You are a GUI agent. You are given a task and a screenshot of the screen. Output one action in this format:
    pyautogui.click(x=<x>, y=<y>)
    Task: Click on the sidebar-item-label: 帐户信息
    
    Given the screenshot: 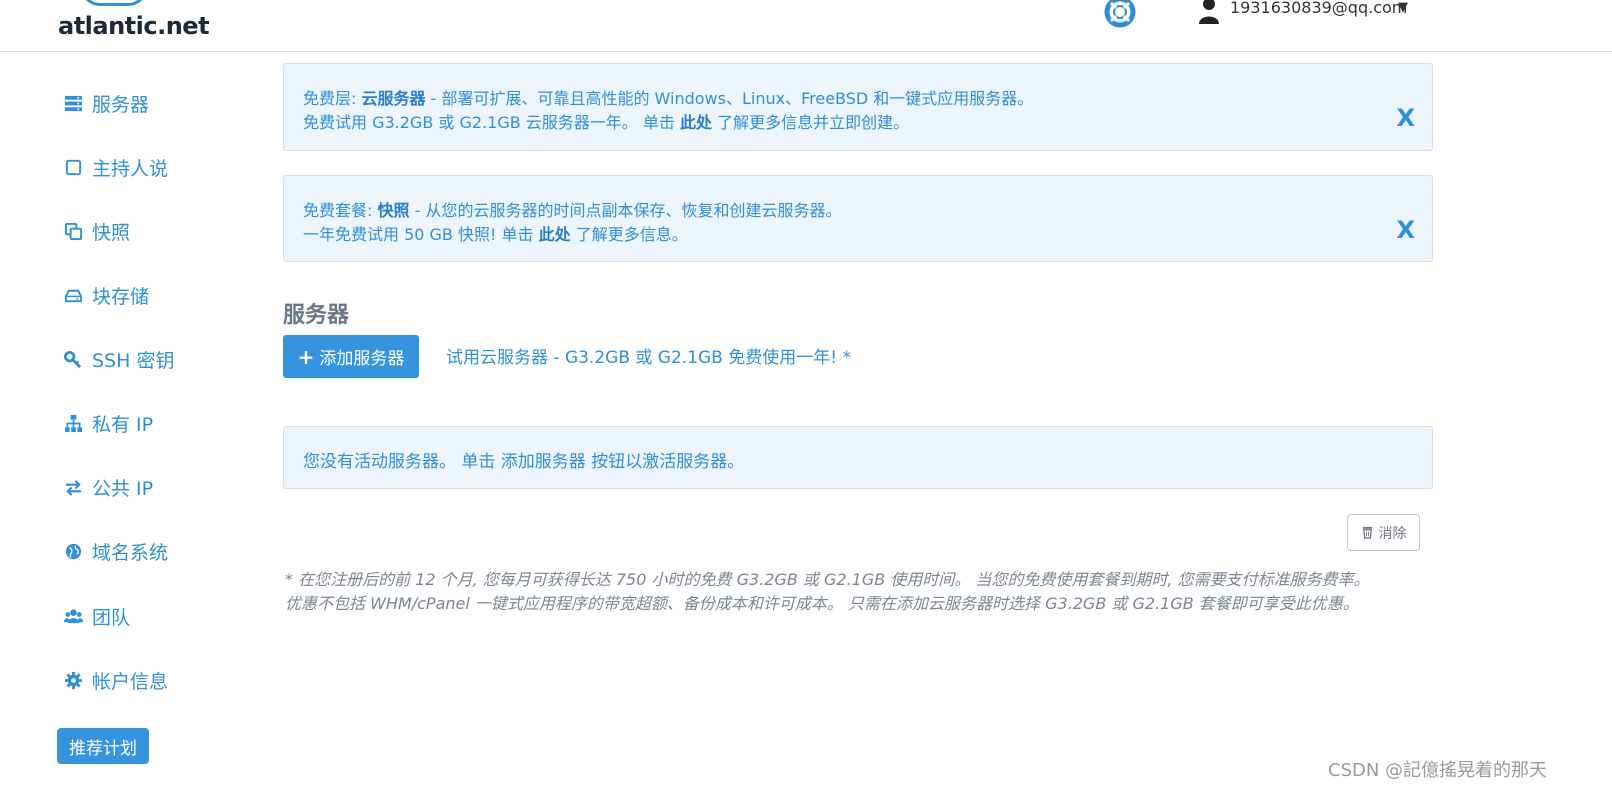 What is the action you would take?
    pyautogui.click(x=130, y=681)
    